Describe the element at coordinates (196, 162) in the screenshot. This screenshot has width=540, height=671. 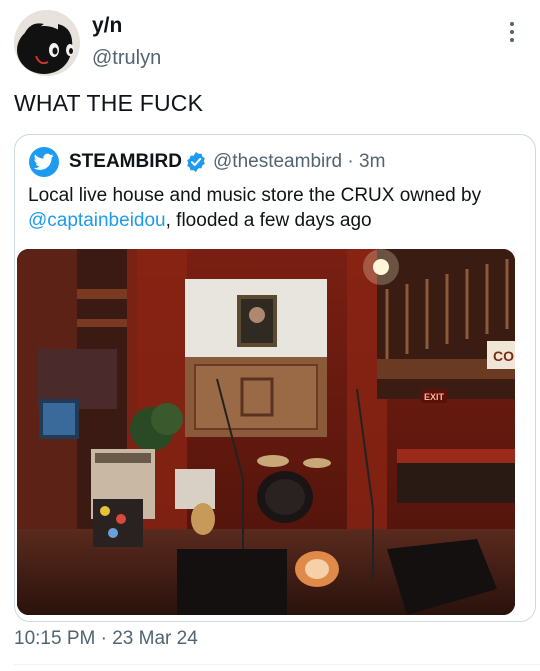
I see `verified-badge-icon` at that location.